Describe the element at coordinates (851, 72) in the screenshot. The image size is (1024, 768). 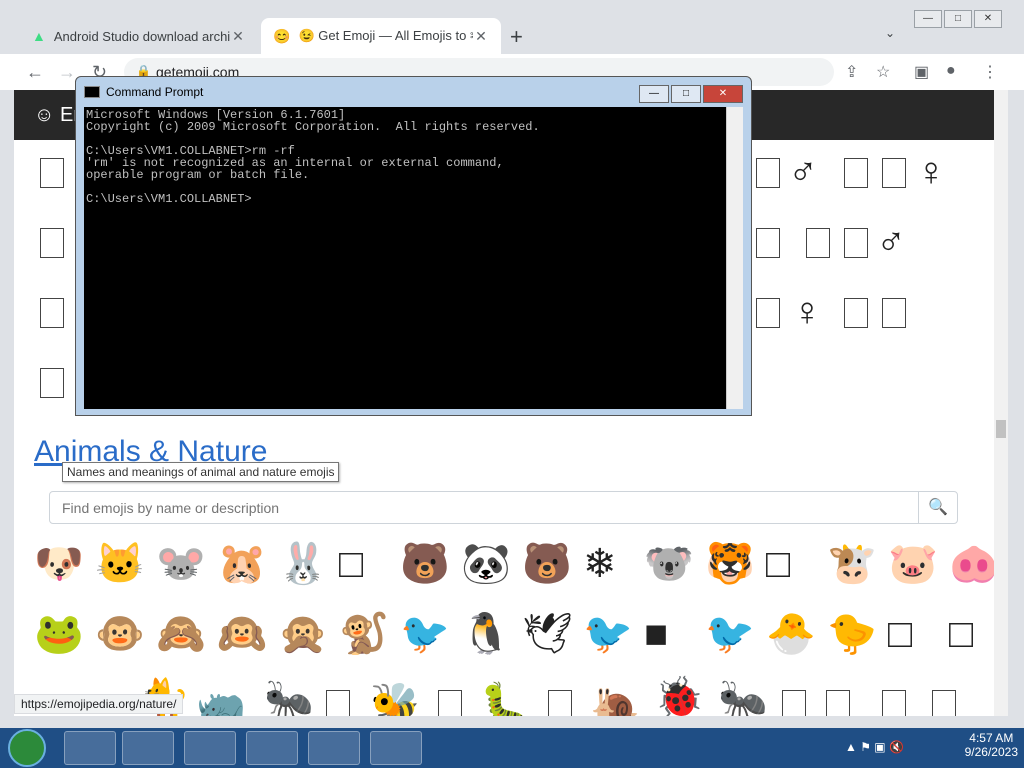
I see `share-icon: ⇪` at that location.